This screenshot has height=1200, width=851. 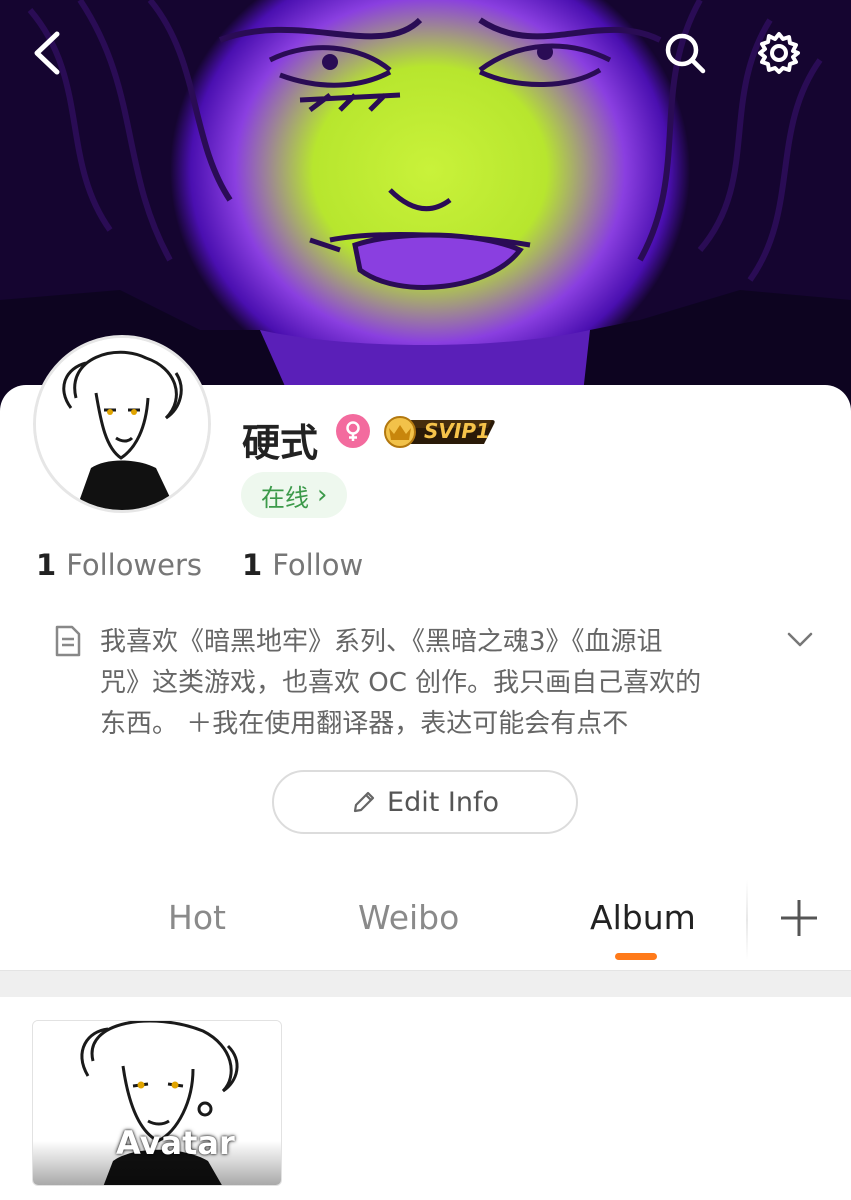 I want to click on tab-divider, so click(x=747, y=920).